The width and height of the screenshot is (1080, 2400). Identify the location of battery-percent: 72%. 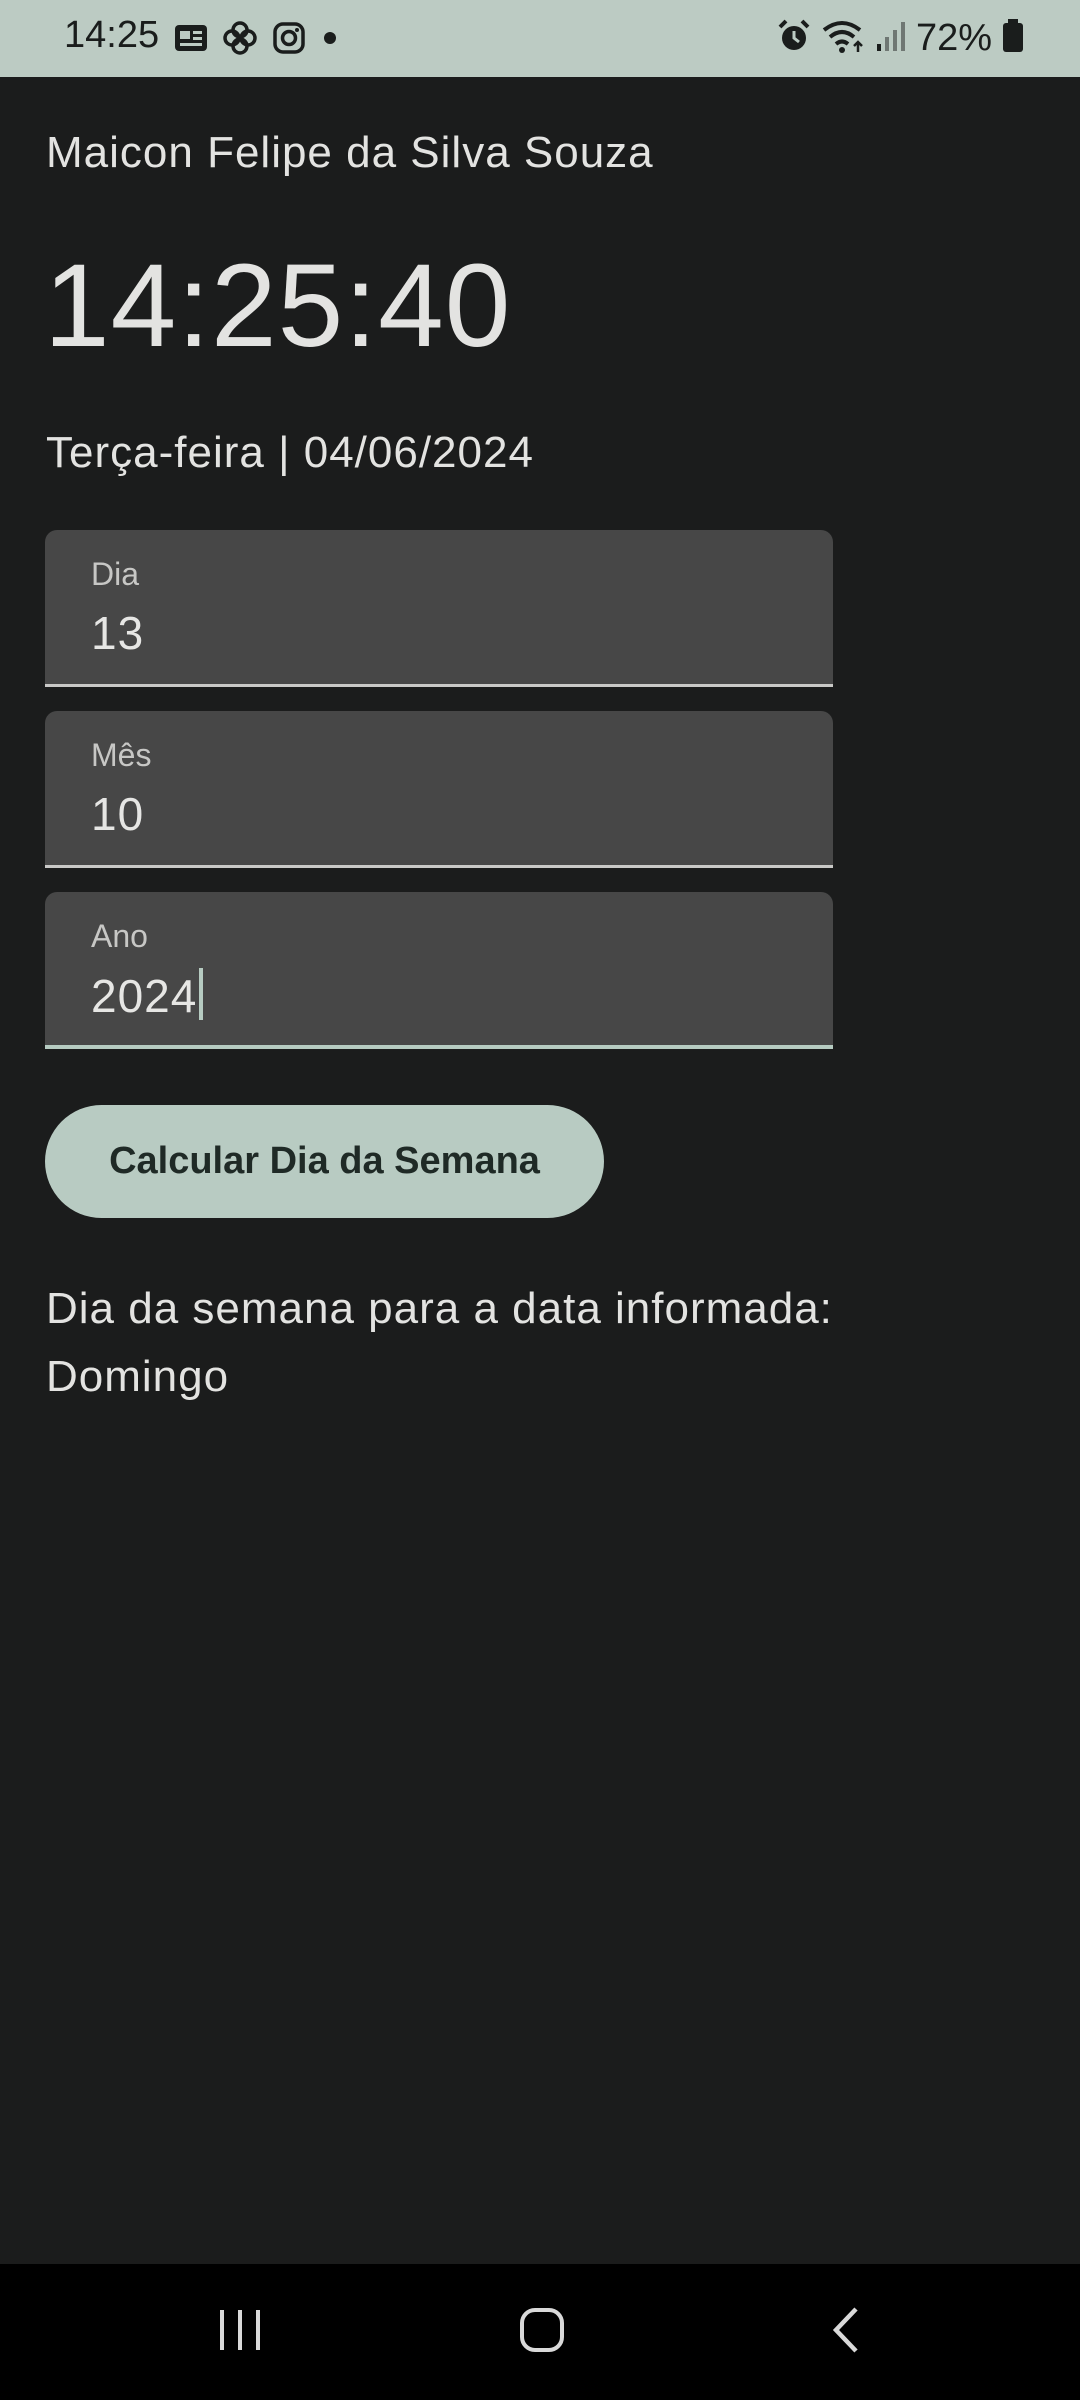
(953, 38).